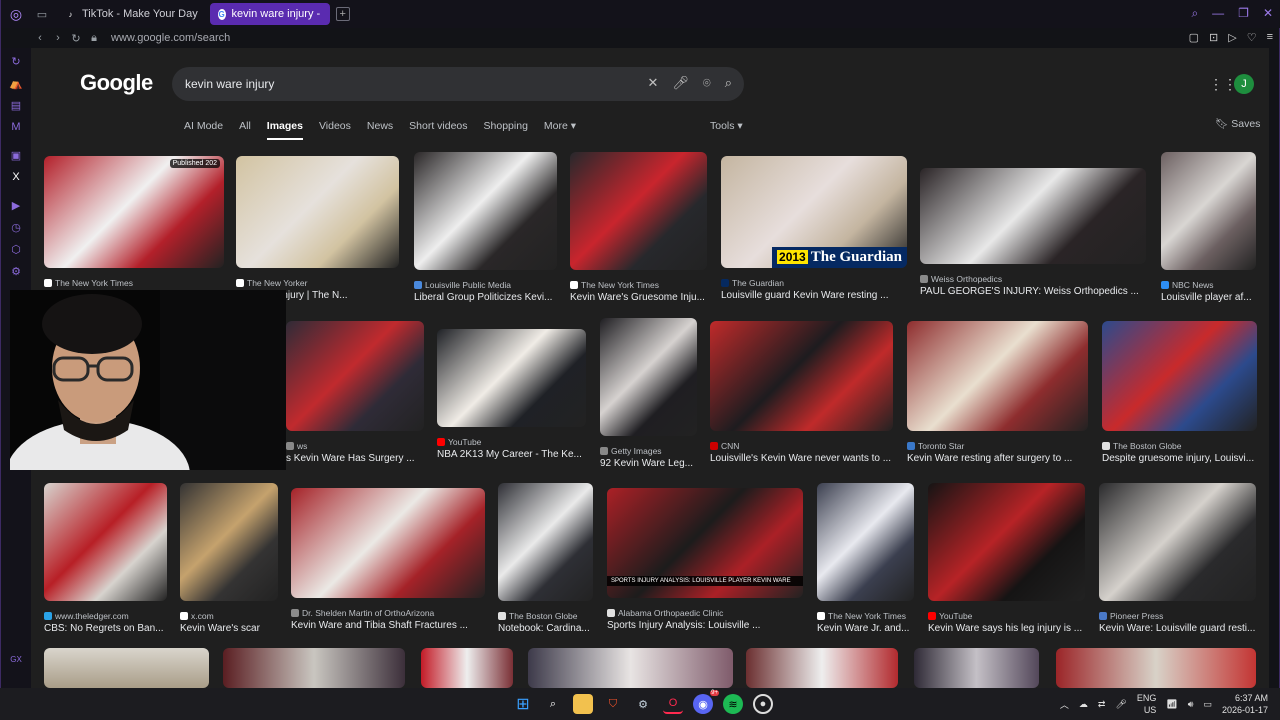 This screenshot has width=1280, height=720. I want to click on tab-icon: ⊡, so click(1213, 37).